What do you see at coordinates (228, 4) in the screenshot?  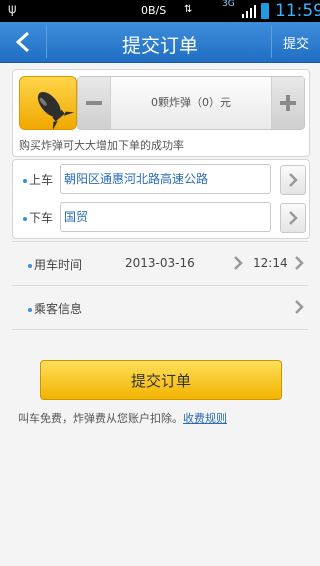 I see `network-type: 3G` at bounding box center [228, 4].